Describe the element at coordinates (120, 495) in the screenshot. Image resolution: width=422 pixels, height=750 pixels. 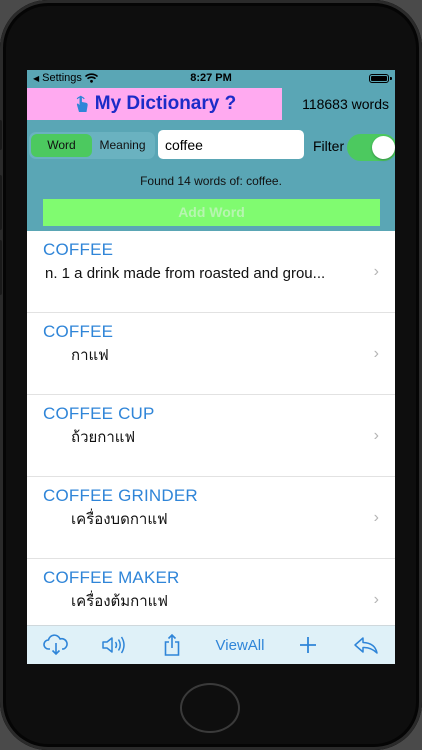
I see `entry-word: COFFEE GRINDER` at that location.